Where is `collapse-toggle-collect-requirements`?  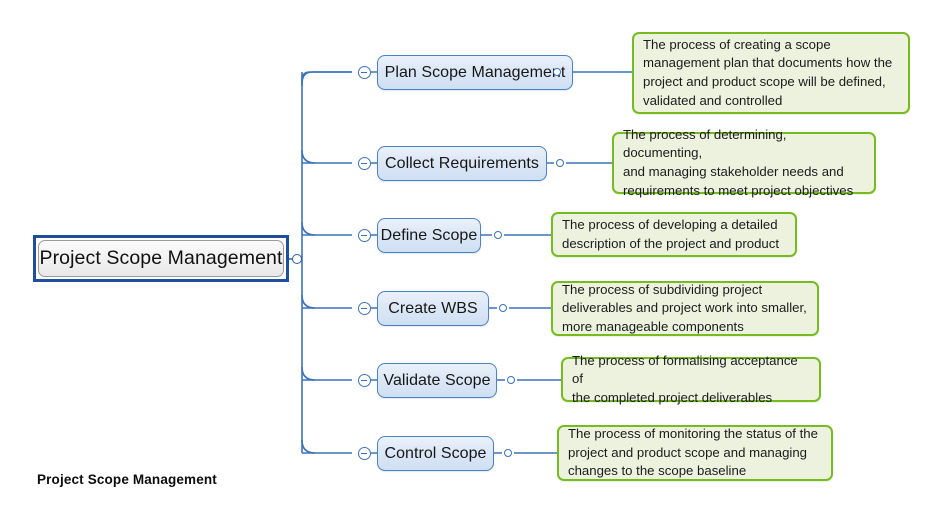 collapse-toggle-collect-requirements is located at coordinates (364, 163).